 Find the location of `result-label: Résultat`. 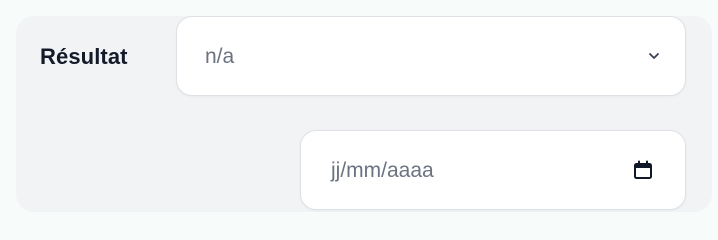

result-label: Résultat is located at coordinates (84, 56).